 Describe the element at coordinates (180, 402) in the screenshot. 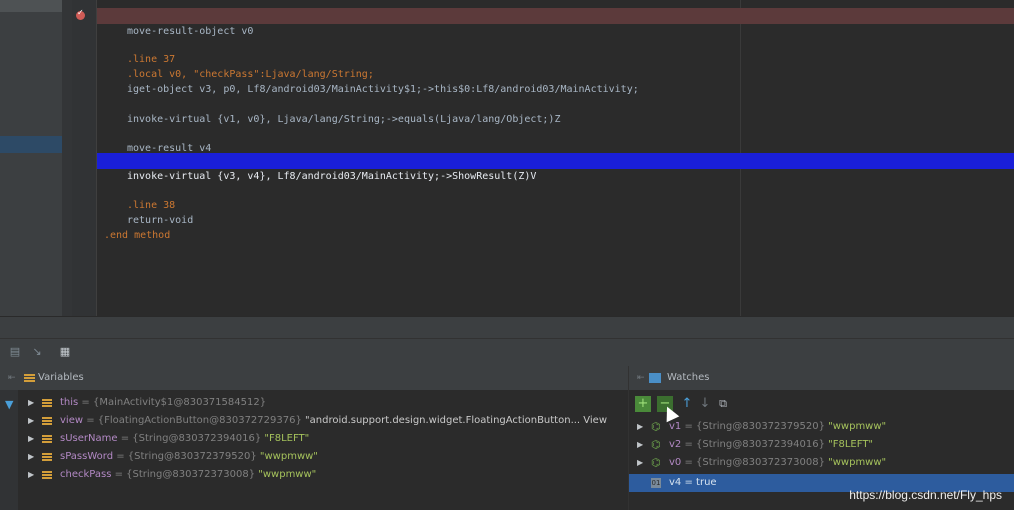

I see `variable-type: {MainActivity$1@830371584512}` at that location.